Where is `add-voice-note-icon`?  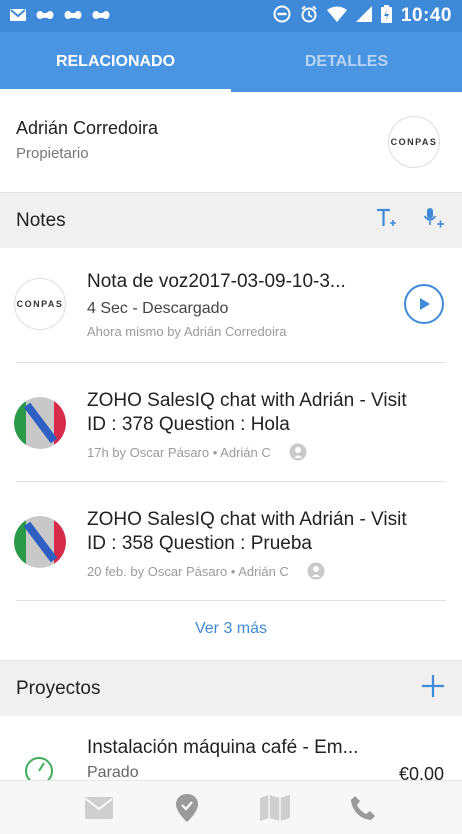 add-voice-note-icon is located at coordinates (434, 220).